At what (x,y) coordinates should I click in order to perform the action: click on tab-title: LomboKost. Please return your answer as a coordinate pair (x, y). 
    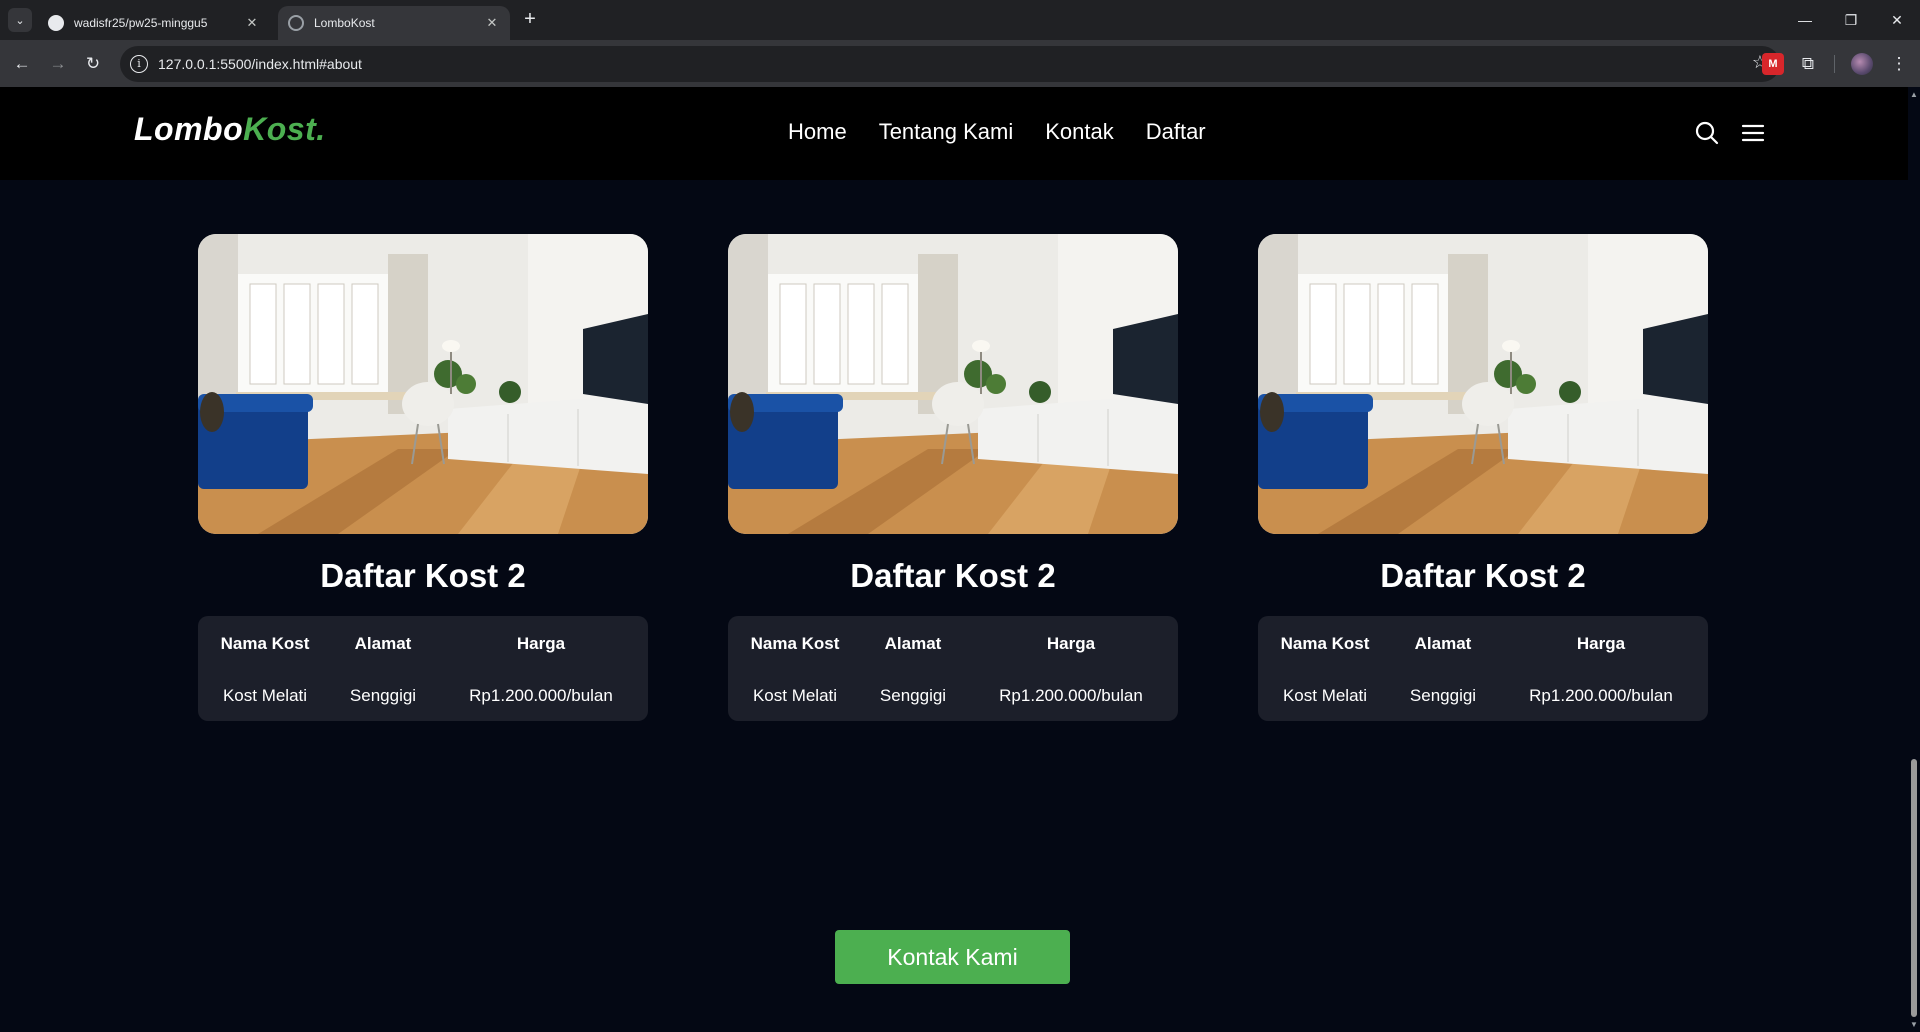
    Looking at the image, I should click on (344, 23).